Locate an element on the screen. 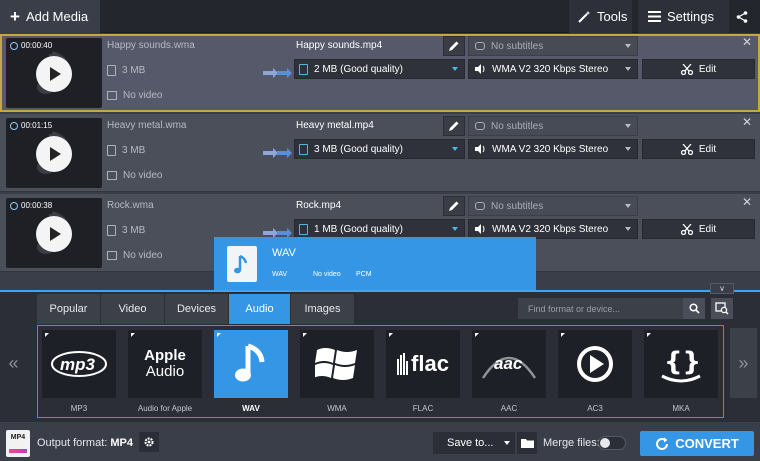  music-note-icon is located at coordinates (251, 364).